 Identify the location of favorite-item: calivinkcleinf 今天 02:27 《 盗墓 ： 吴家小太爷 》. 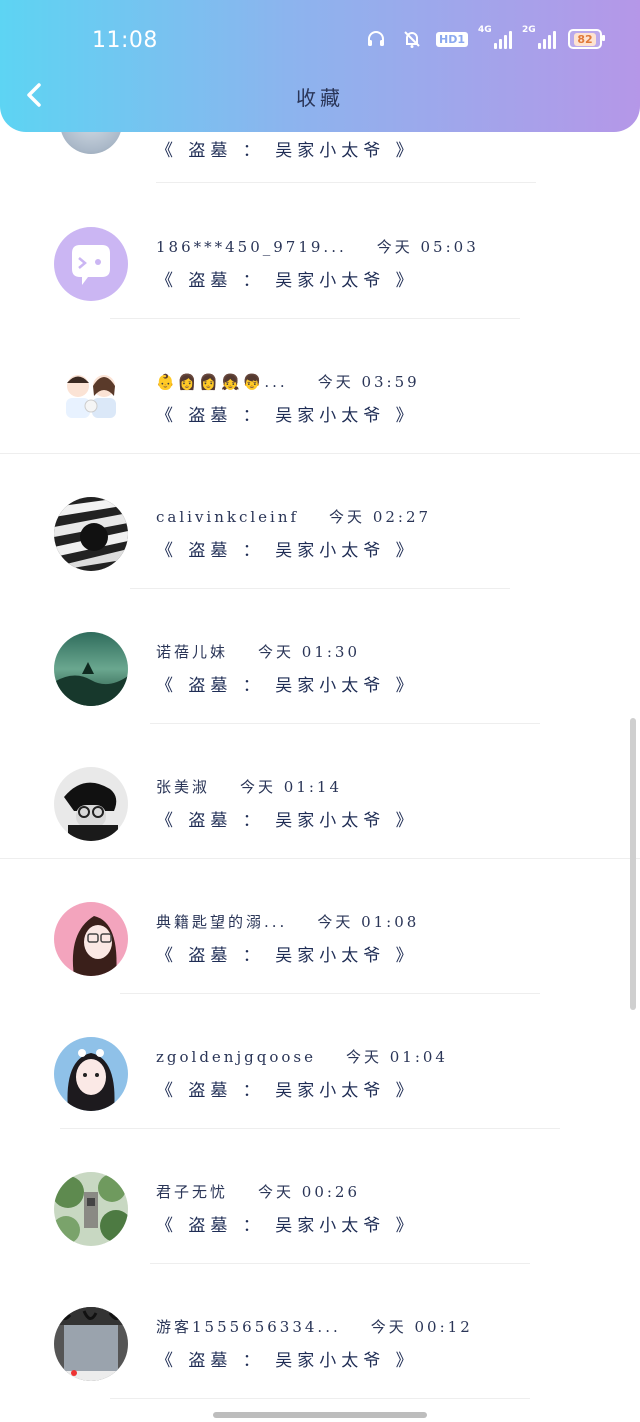
(320, 521).